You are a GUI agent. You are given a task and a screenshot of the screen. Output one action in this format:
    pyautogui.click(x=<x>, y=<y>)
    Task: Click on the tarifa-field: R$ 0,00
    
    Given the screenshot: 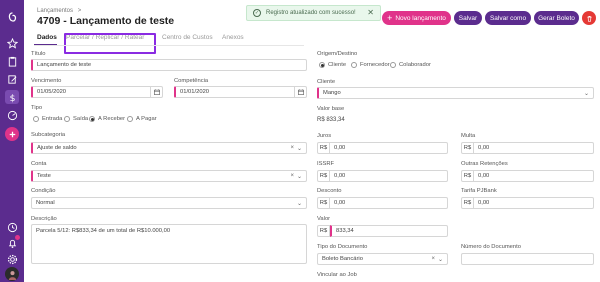 What is the action you would take?
    pyautogui.click(x=527, y=203)
    